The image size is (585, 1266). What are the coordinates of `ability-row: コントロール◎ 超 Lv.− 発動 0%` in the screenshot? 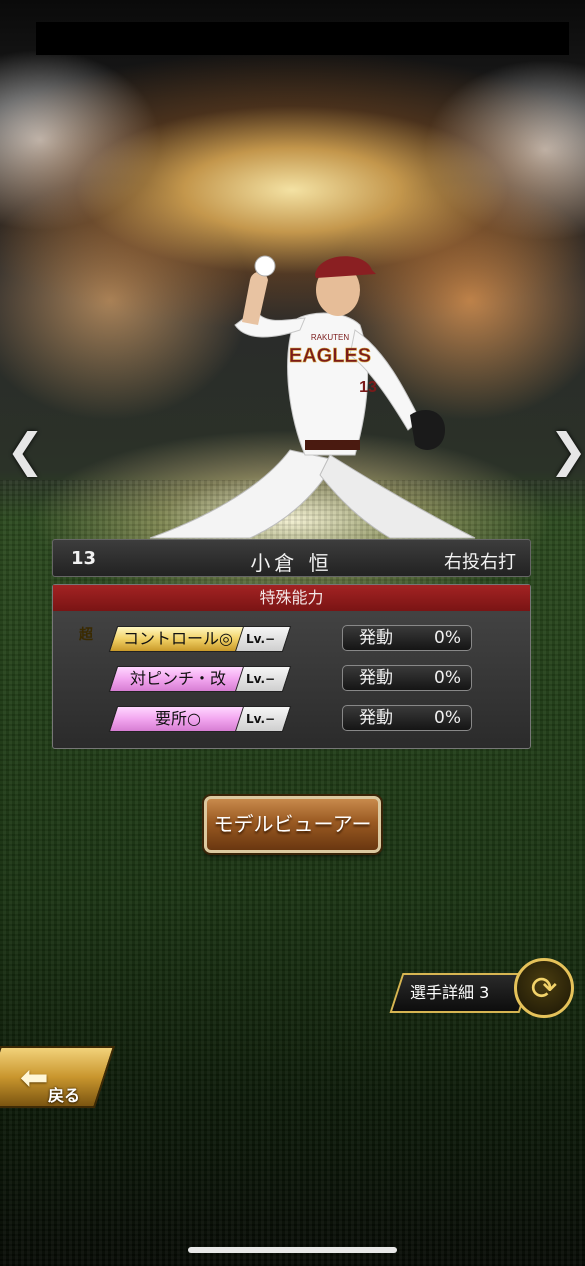 It's located at (291, 639).